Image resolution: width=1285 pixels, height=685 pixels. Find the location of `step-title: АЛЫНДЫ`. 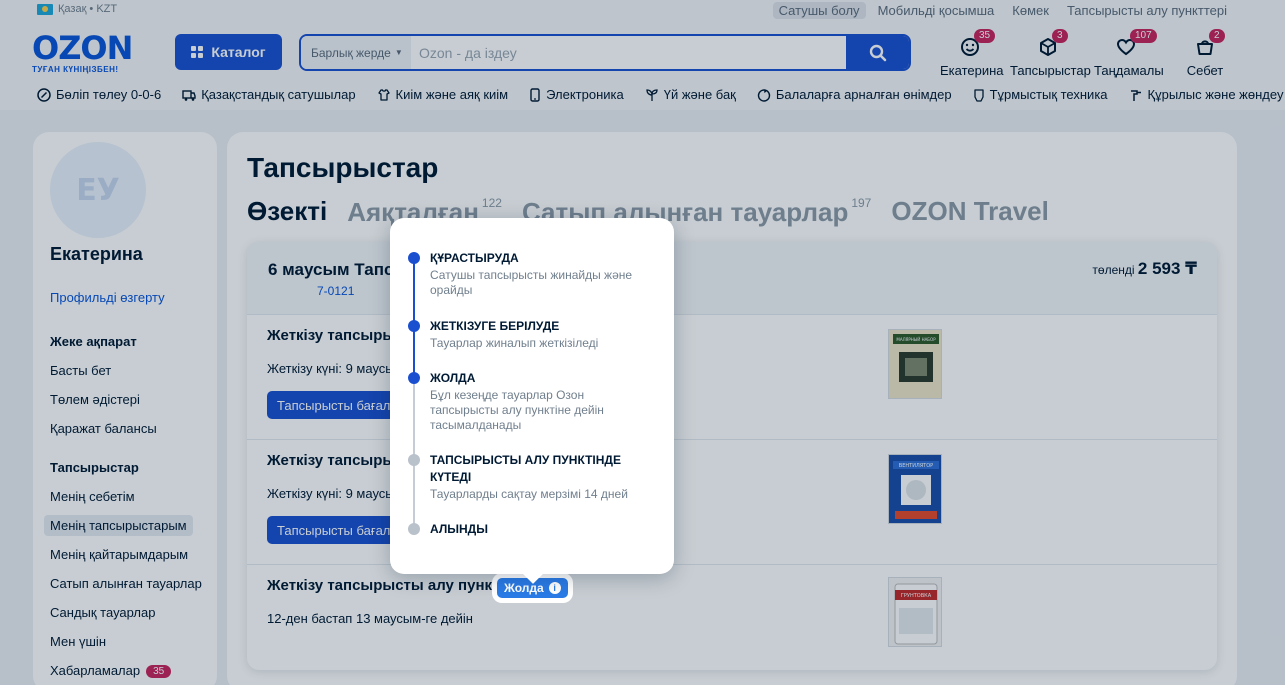

step-title: АЛЫНДЫ is located at coordinates (459, 529).